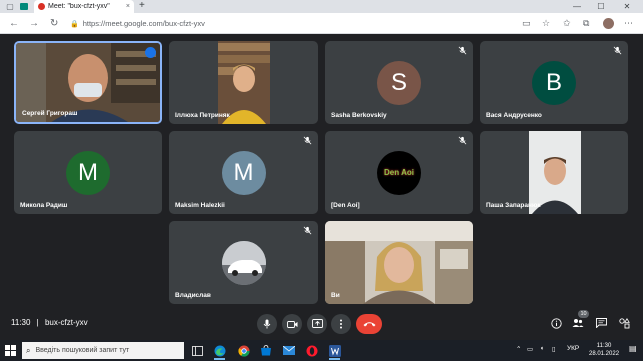  I want to click on task-view-icon, so click(197, 350).